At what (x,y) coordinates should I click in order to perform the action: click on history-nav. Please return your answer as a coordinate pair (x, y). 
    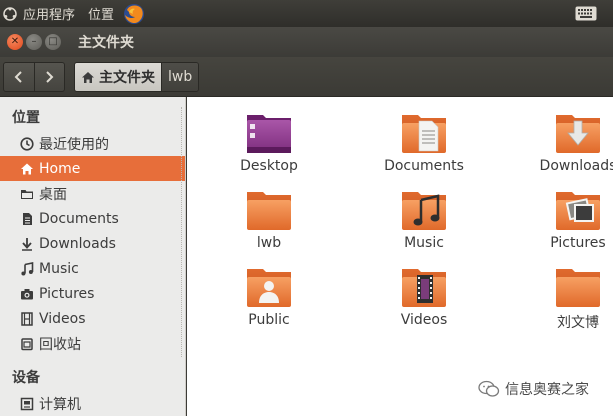
    Looking at the image, I should click on (34, 77).